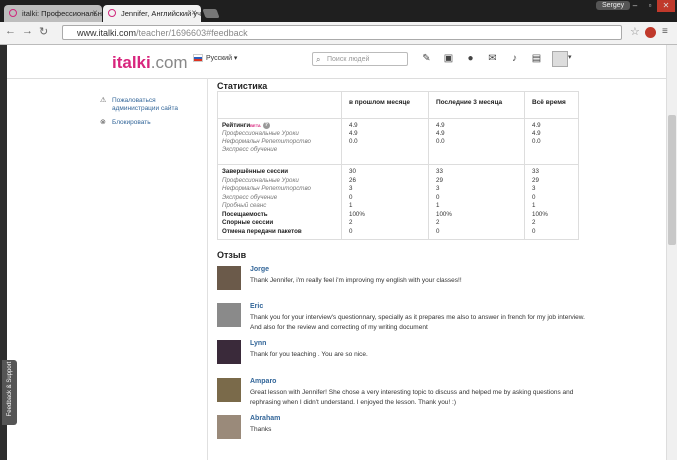  I want to click on block-link: ⊗ Блокировать, so click(151, 123).